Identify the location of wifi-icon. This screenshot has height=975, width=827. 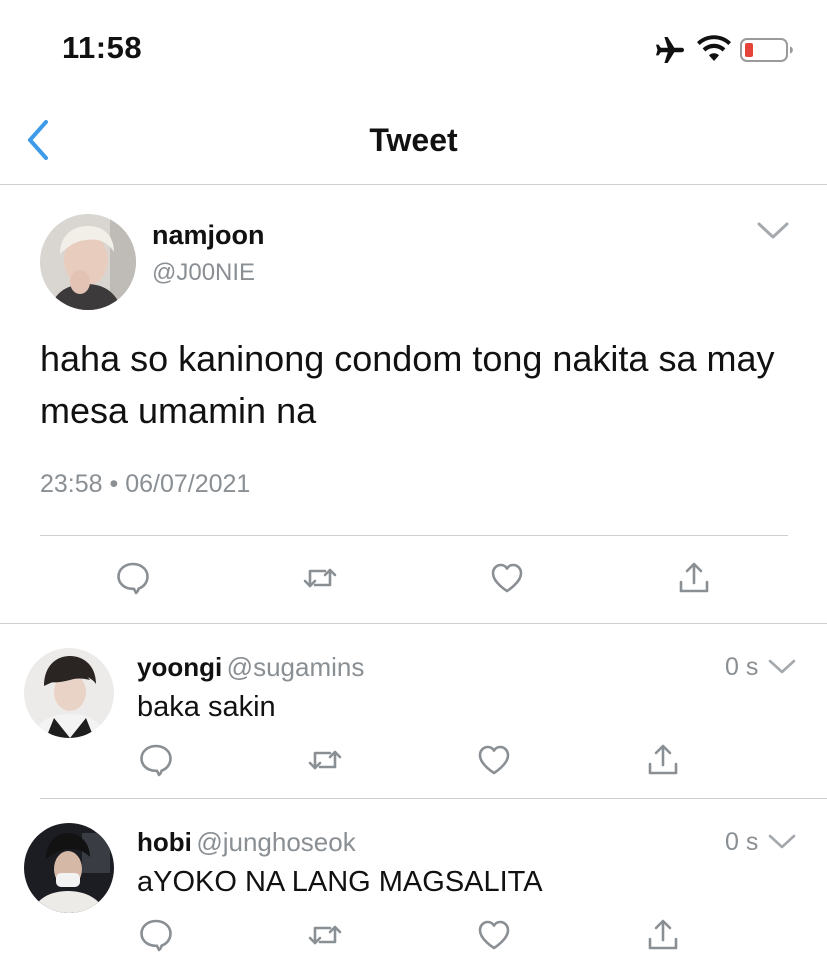
(714, 49).